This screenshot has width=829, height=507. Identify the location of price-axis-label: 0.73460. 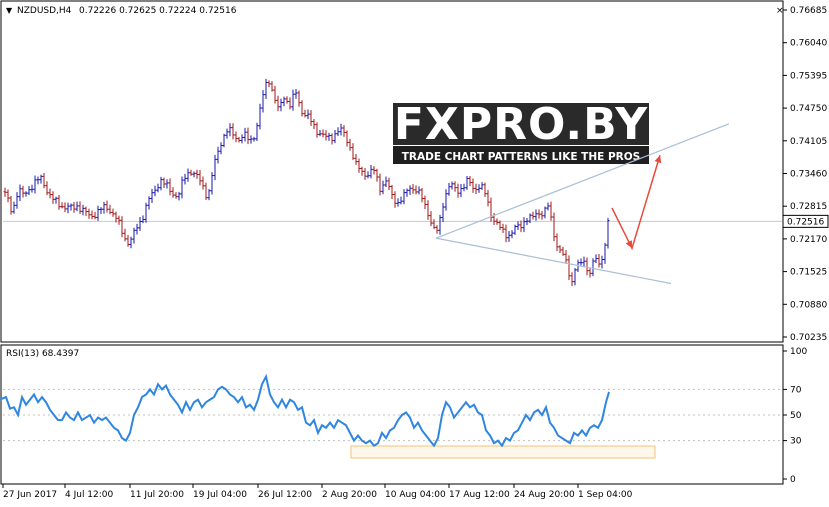
(808, 175).